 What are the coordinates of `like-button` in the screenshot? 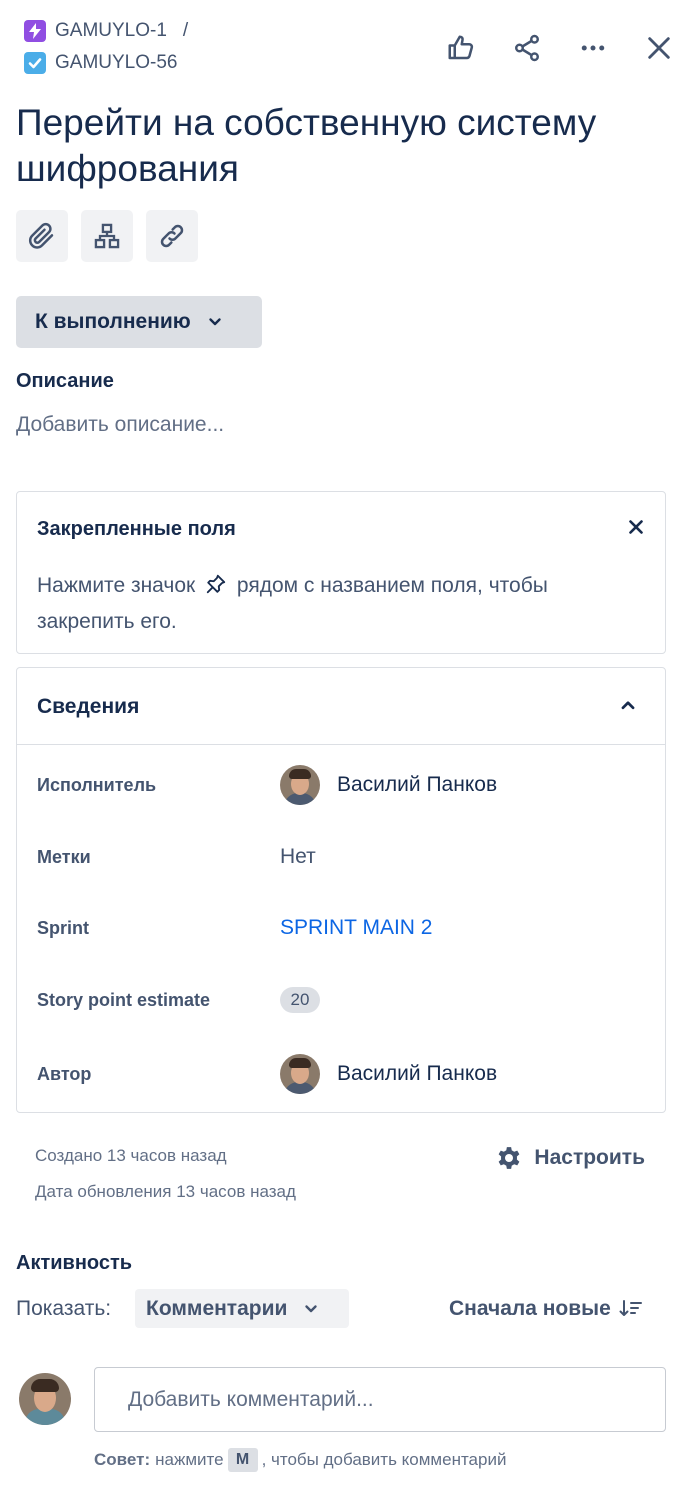 It's located at (461, 48).